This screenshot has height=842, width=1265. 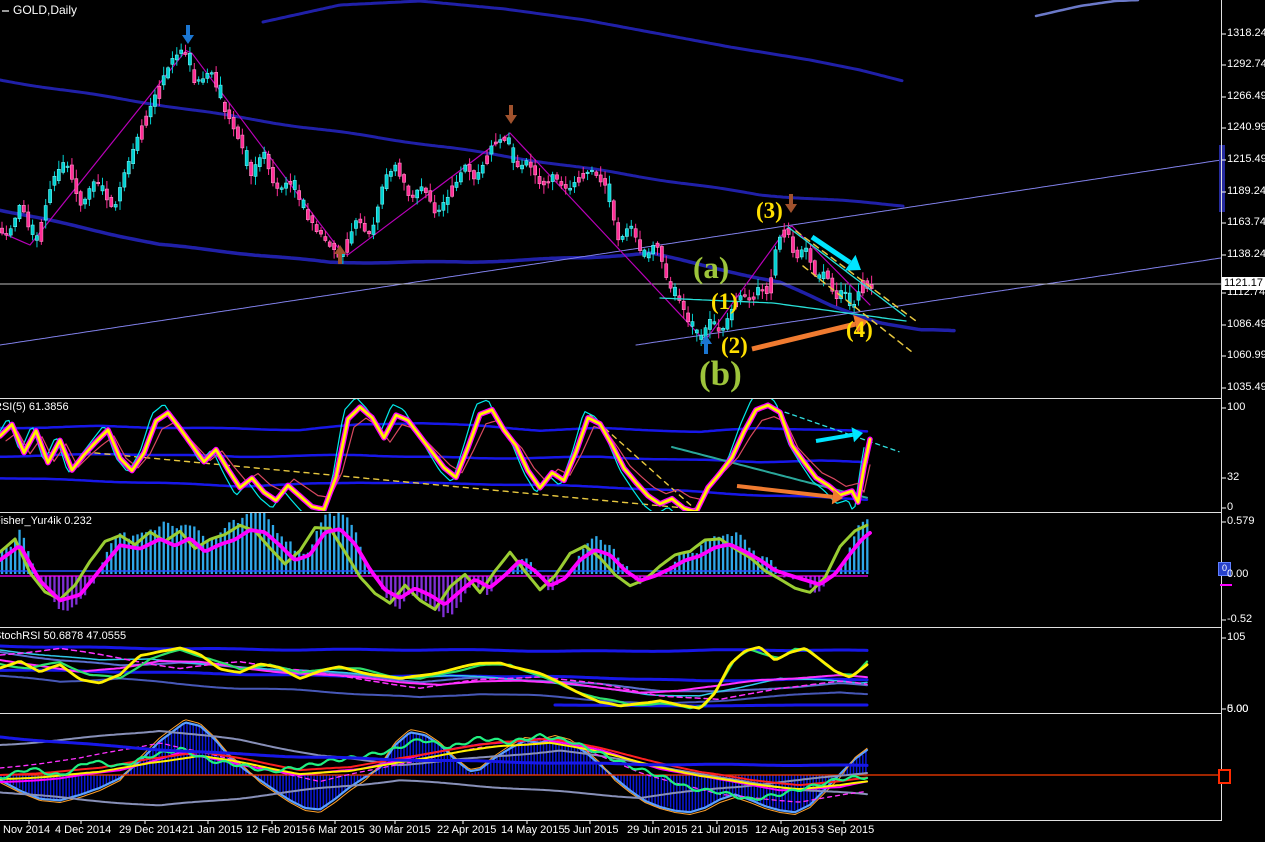 I want to click on wave-label-a: (a), so click(x=711, y=267).